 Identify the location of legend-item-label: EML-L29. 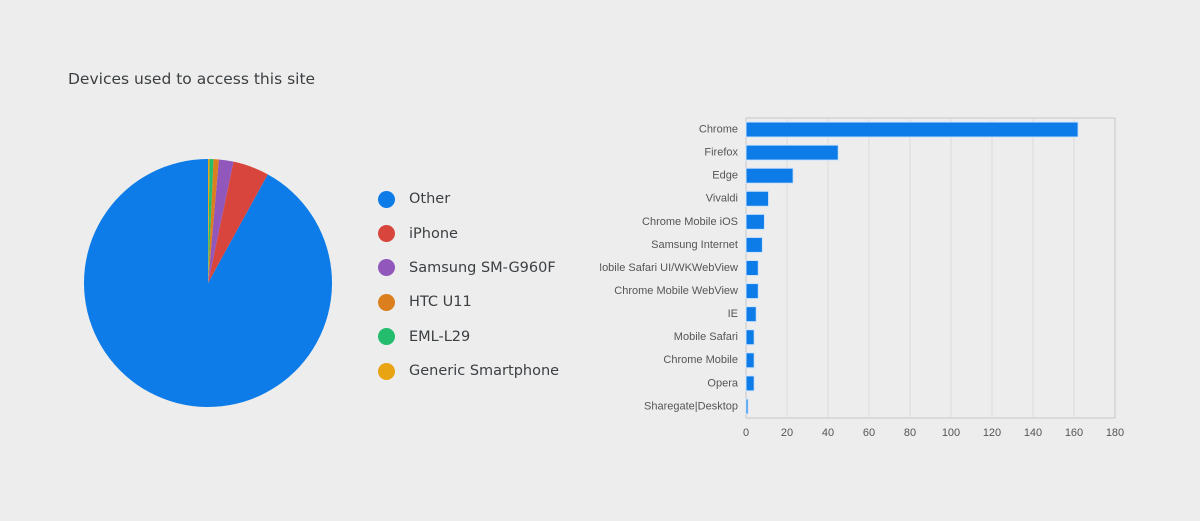
(440, 336).